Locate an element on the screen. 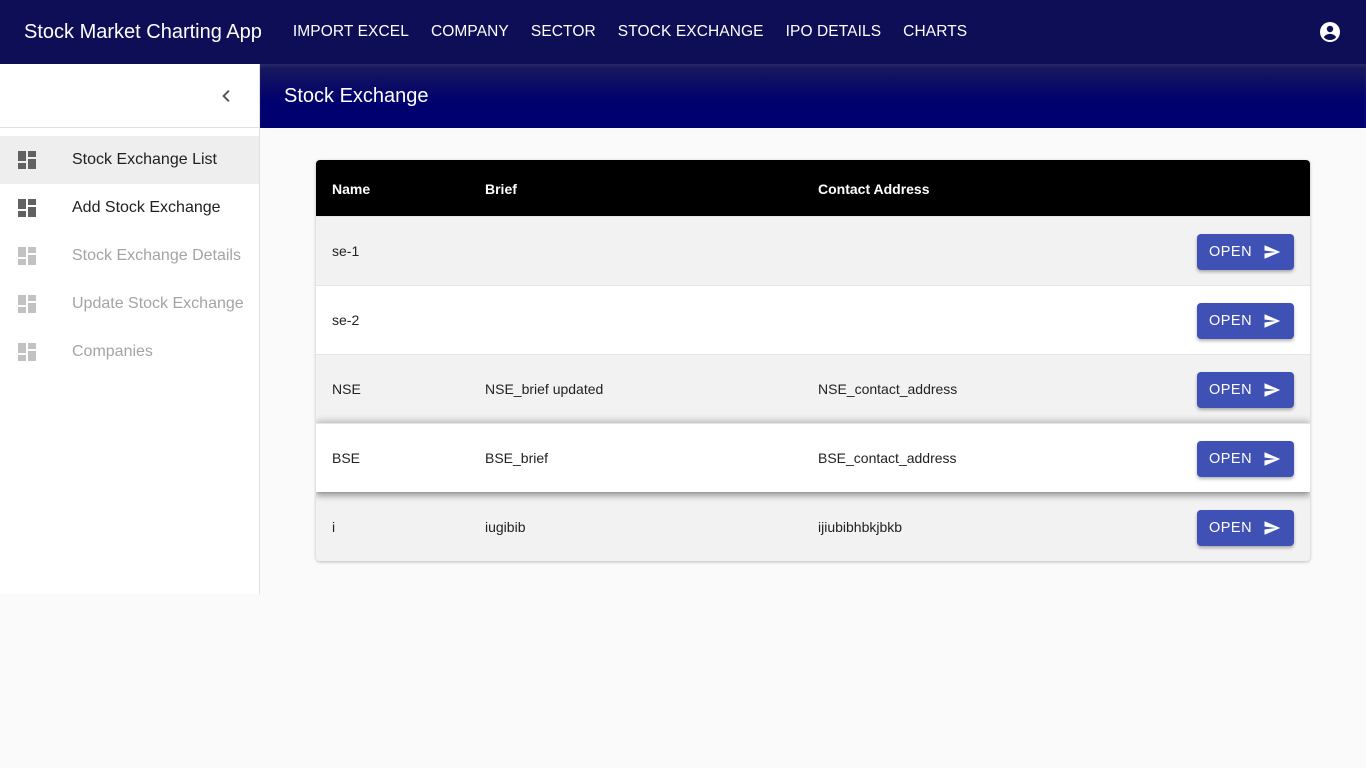 The width and height of the screenshot is (1366, 768). table-row: se-2 OPEN is located at coordinates (813, 319).